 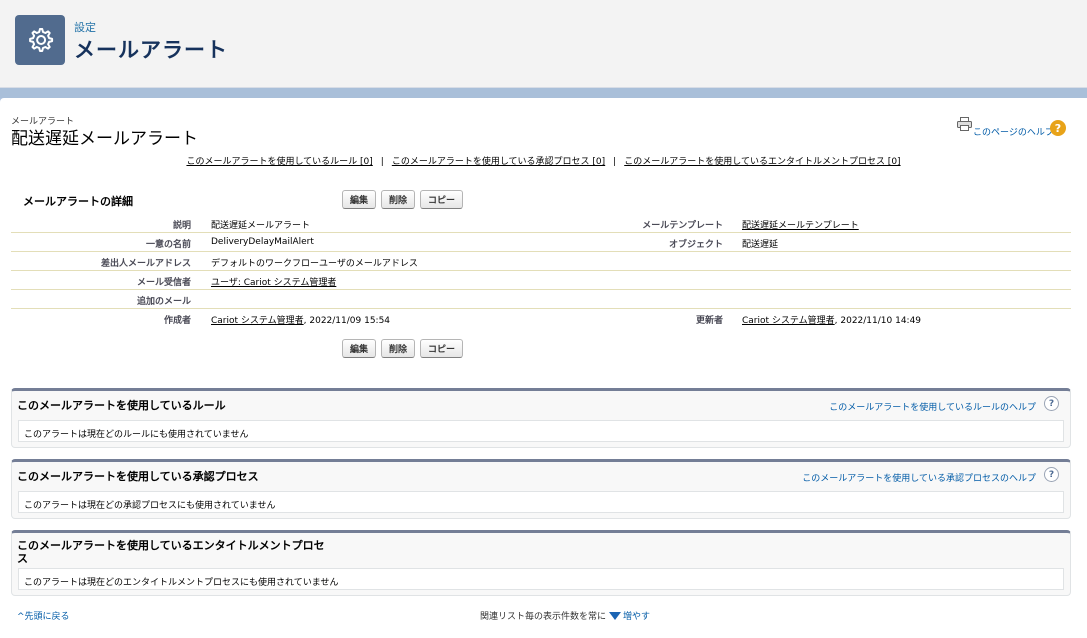 What do you see at coordinates (636, 617) in the screenshot?
I see `show-more-link: 増やす` at bounding box center [636, 617].